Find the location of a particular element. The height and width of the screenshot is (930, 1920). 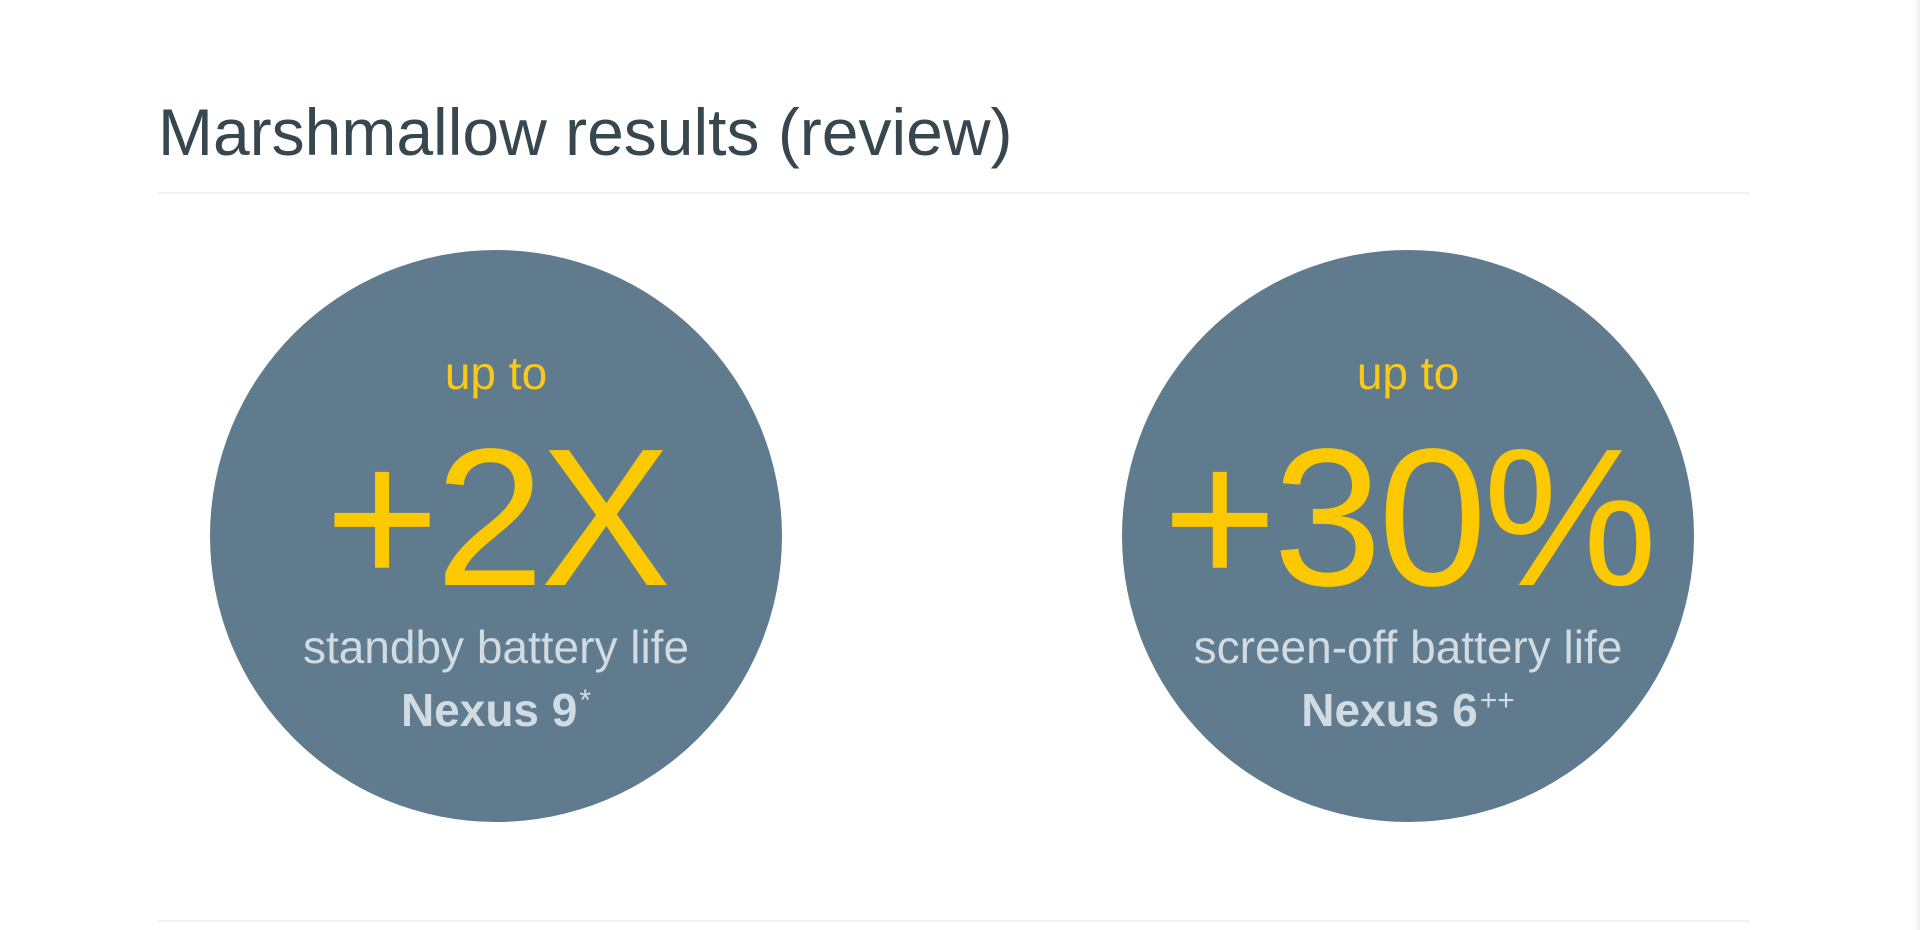

stat-description: standby battery life is located at coordinates (496, 647).